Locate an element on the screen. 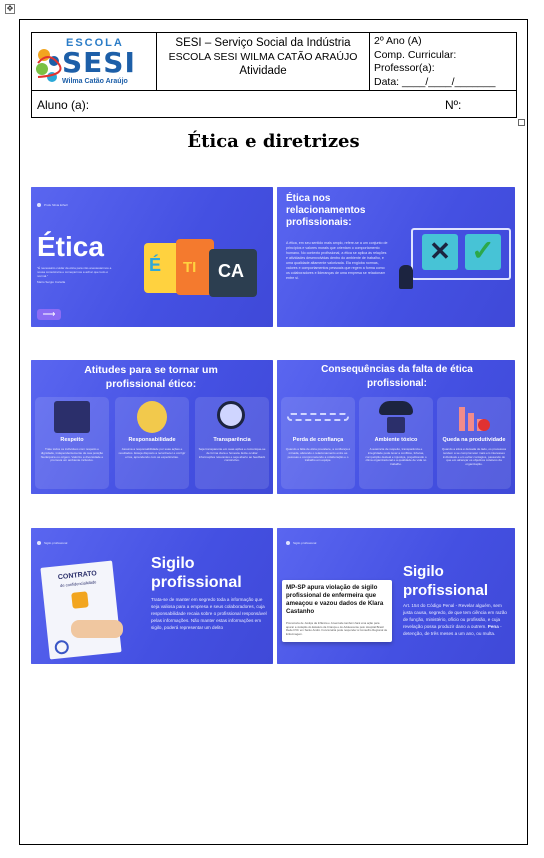  logo-sesi-text: SESI is located at coordinates (99, 62).